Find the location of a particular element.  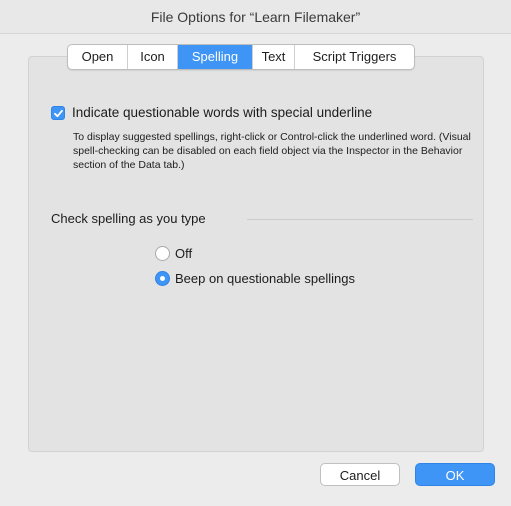

tab-spelling: Spelling is located at coordinates (215, 57).